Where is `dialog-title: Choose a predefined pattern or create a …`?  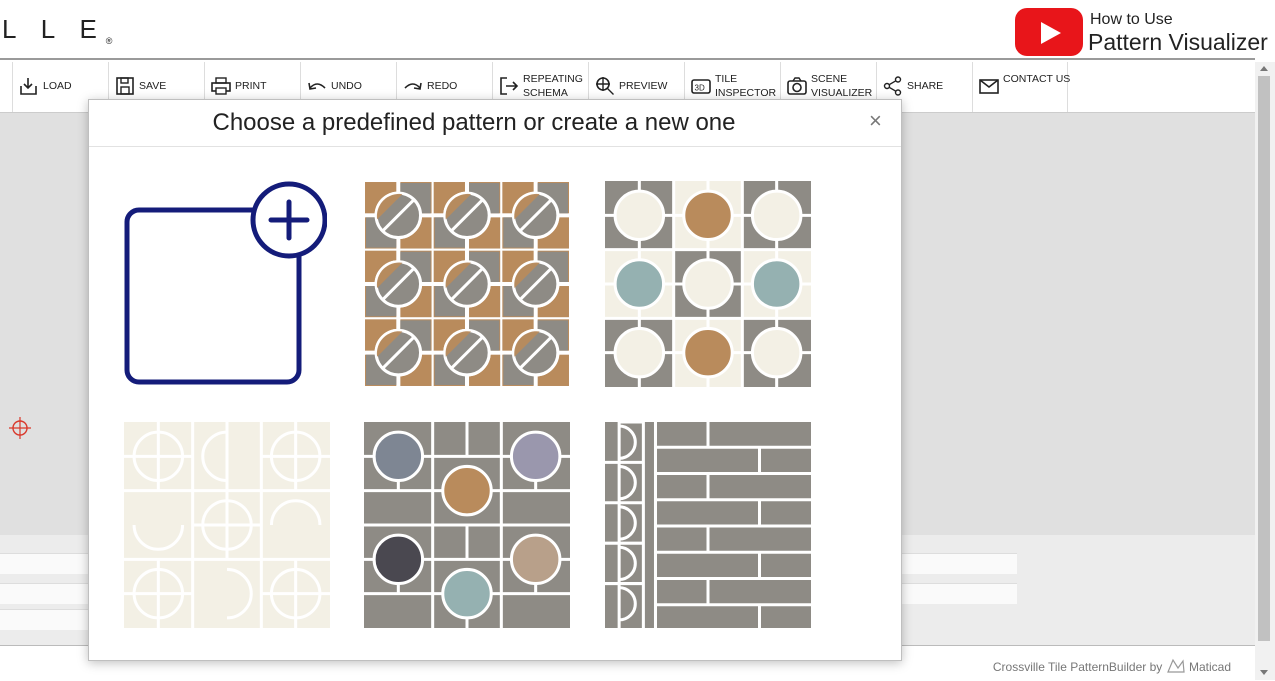
dialog-title: Choose a predefined pattern or create a … is located at coordinates (474, 122).